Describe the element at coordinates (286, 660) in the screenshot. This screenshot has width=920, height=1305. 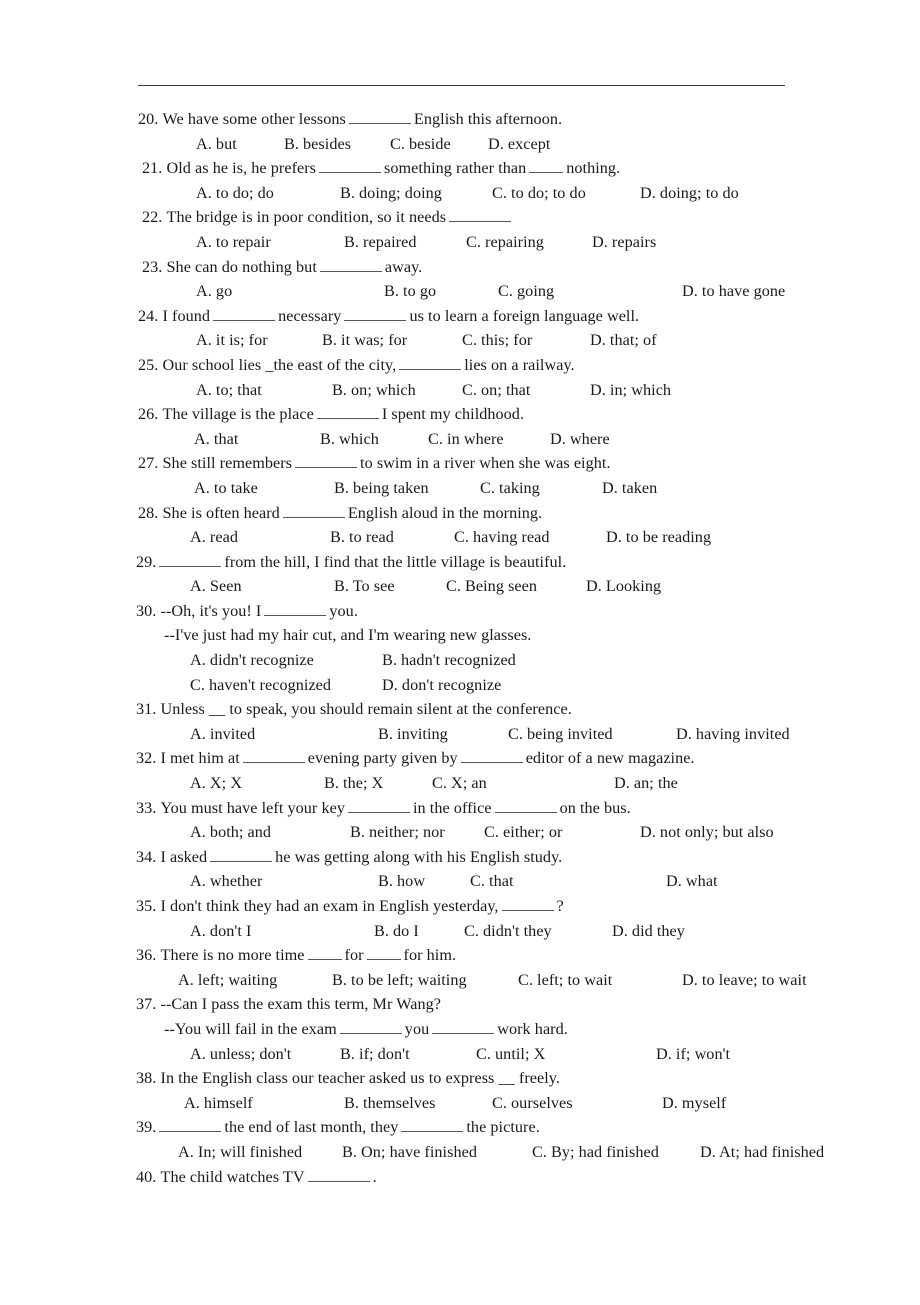
I see `option-a-30: A. didn't recognize` at that location.